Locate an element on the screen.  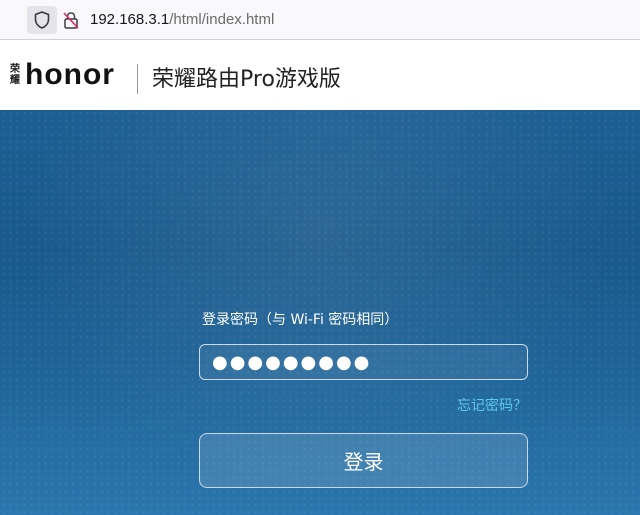
lock-slash-icon is located at coordinates (71, 20).